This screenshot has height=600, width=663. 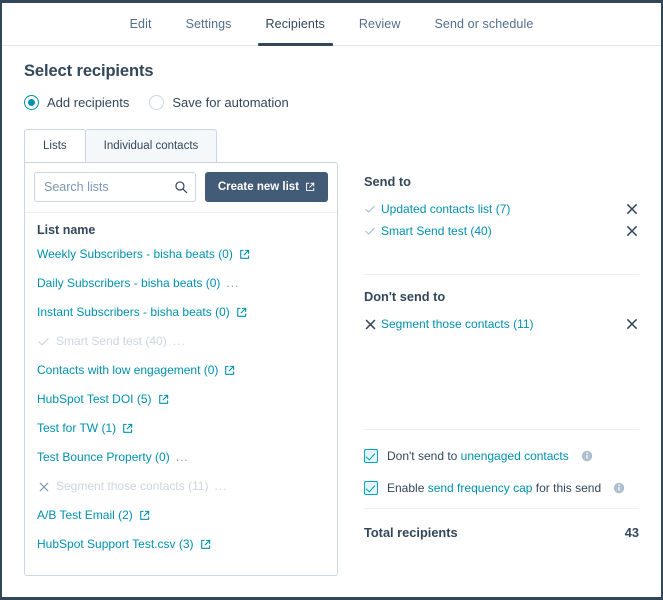 I want to click on list-item-label: Test Bounce Property (0), so click(x=103, y=457).